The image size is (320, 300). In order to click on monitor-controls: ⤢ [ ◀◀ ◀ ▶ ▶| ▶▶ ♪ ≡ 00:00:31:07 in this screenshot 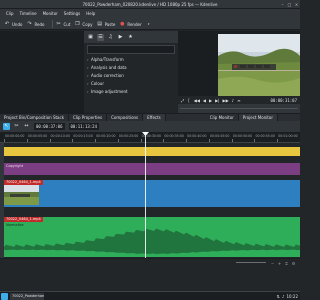, I will do `click(239, 100)`.